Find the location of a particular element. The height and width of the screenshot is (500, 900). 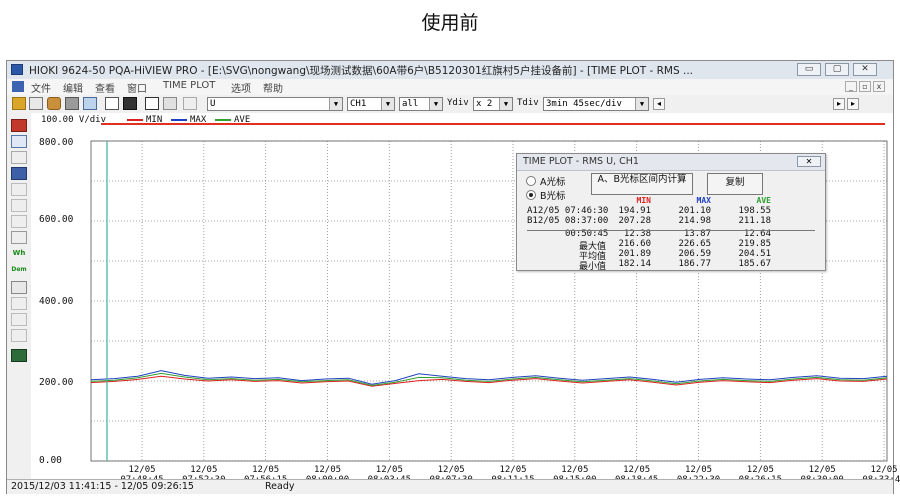

row-value-max: 226.65 is located at coordinates (694, 244).